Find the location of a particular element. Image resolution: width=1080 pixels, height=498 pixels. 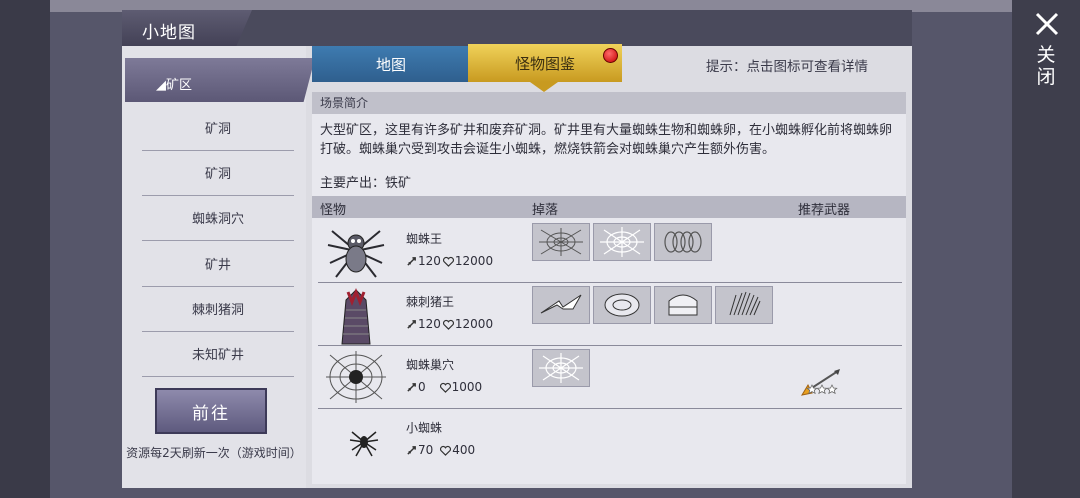

sidebar-item-mine-cave-1: 矿洞 is located at coordinates (218, 128).